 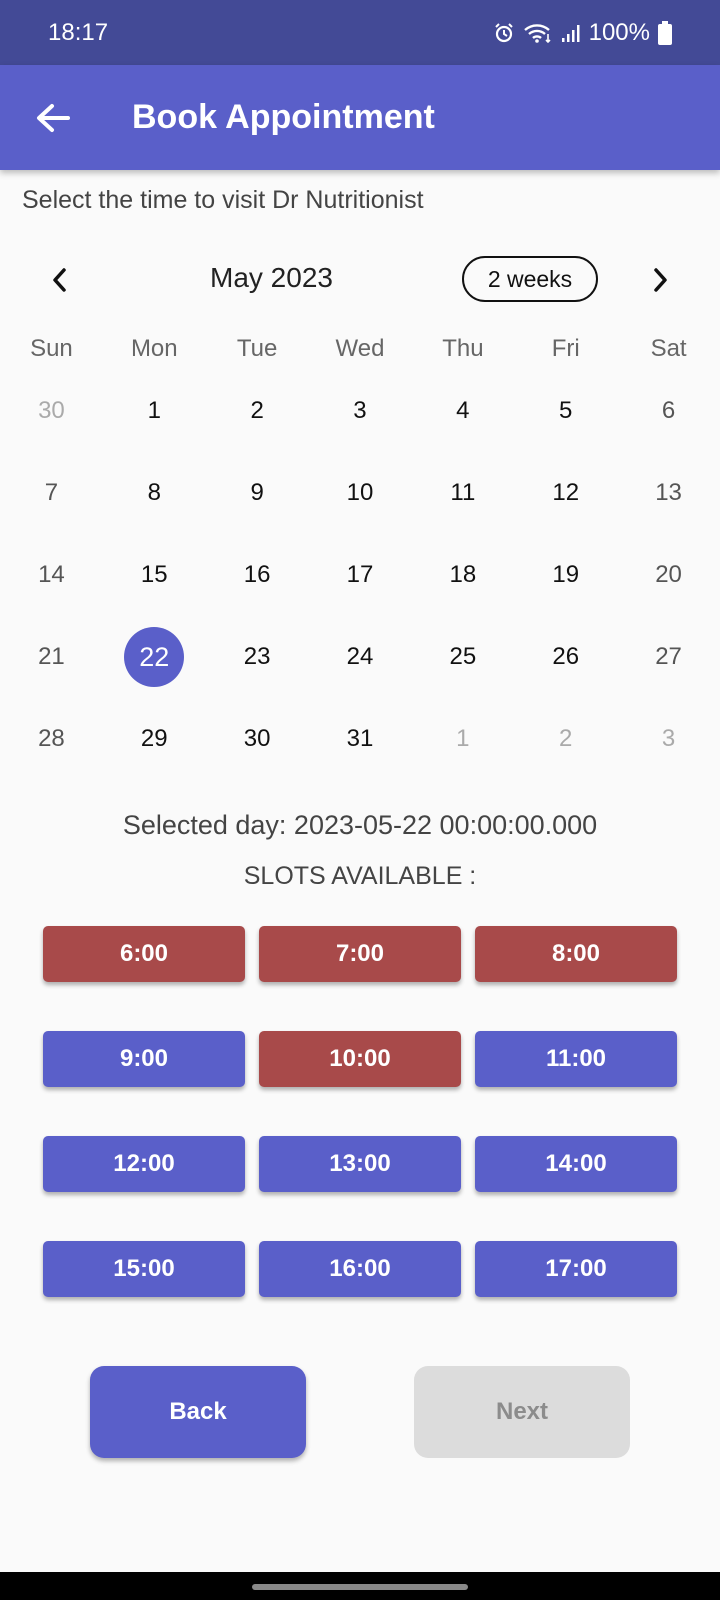 I want to click on calendar-day-number: 19, so click(x=566, y=574).